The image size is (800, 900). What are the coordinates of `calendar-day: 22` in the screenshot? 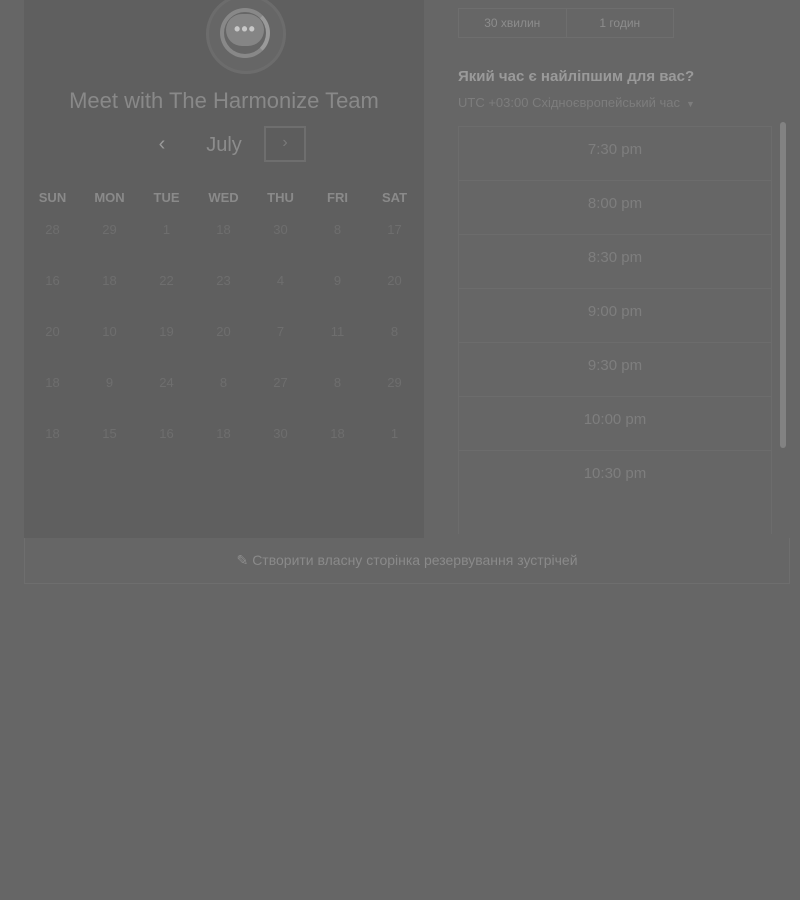 It's located at (166, 280).